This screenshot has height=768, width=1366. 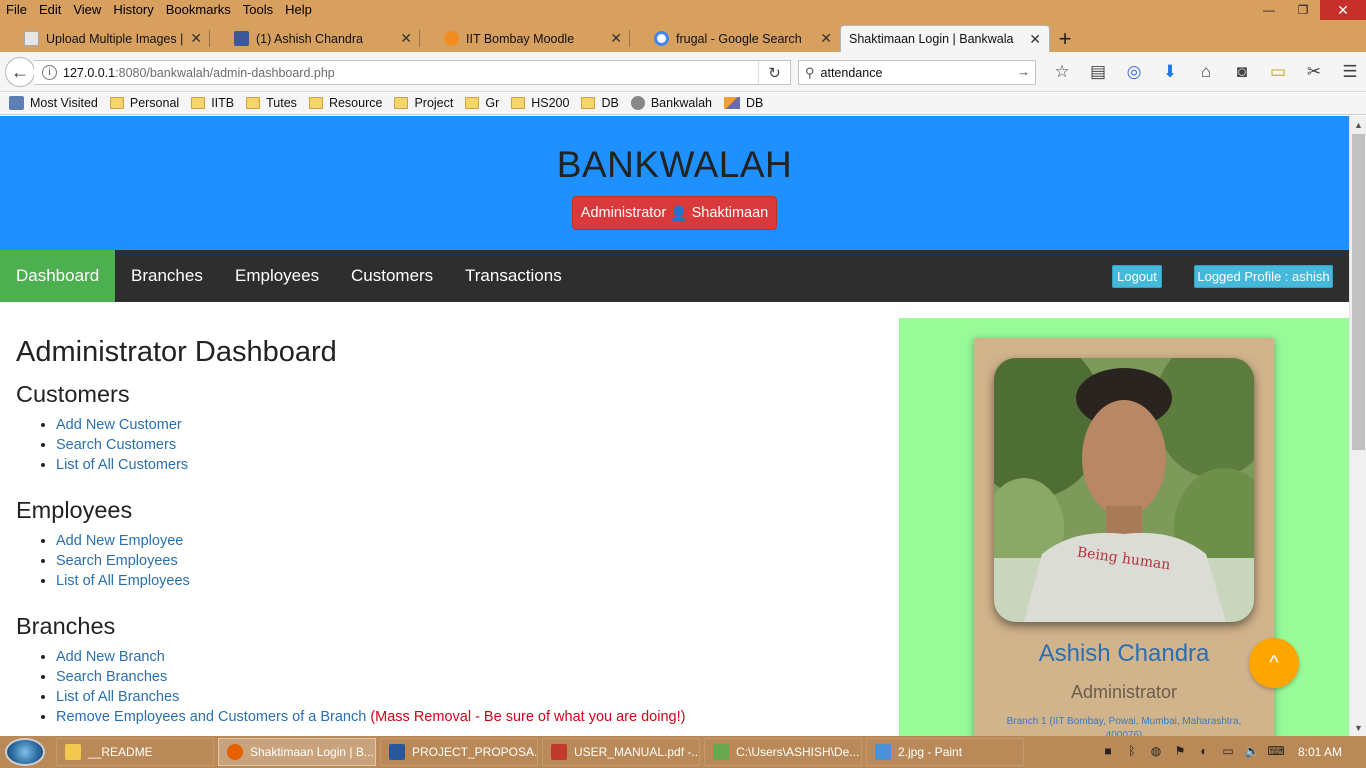 What do you see at coordinates (110, 657) in the screenshot?
I see `add-new-branch-link: Add New Branch` at bounding box center [110, 657].